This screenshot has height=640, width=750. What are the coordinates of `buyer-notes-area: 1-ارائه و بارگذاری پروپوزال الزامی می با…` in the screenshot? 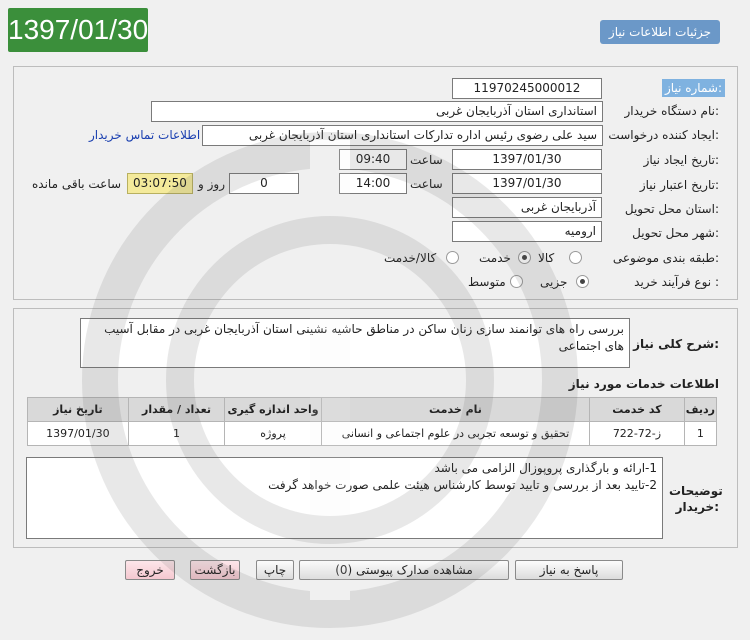 It's located at (344, 498).